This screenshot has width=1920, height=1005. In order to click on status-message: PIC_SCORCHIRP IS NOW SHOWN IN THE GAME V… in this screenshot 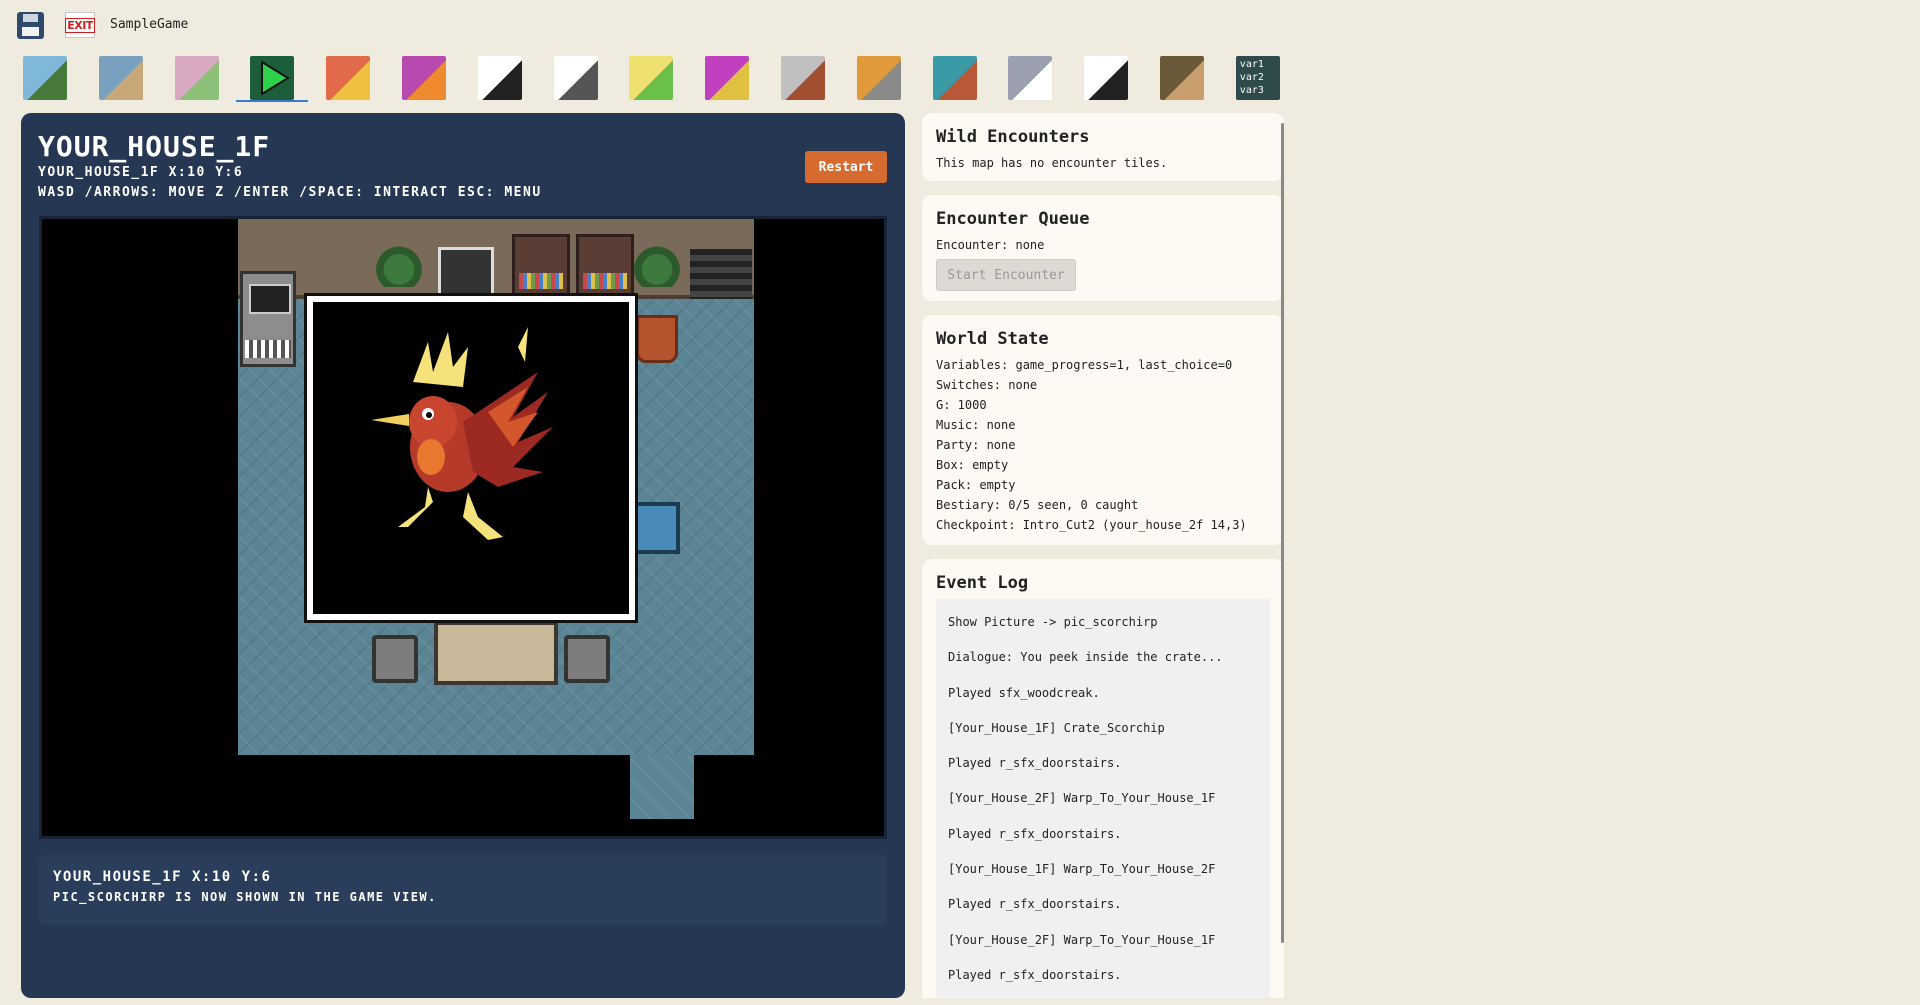, I will do `click(245, 897)`.